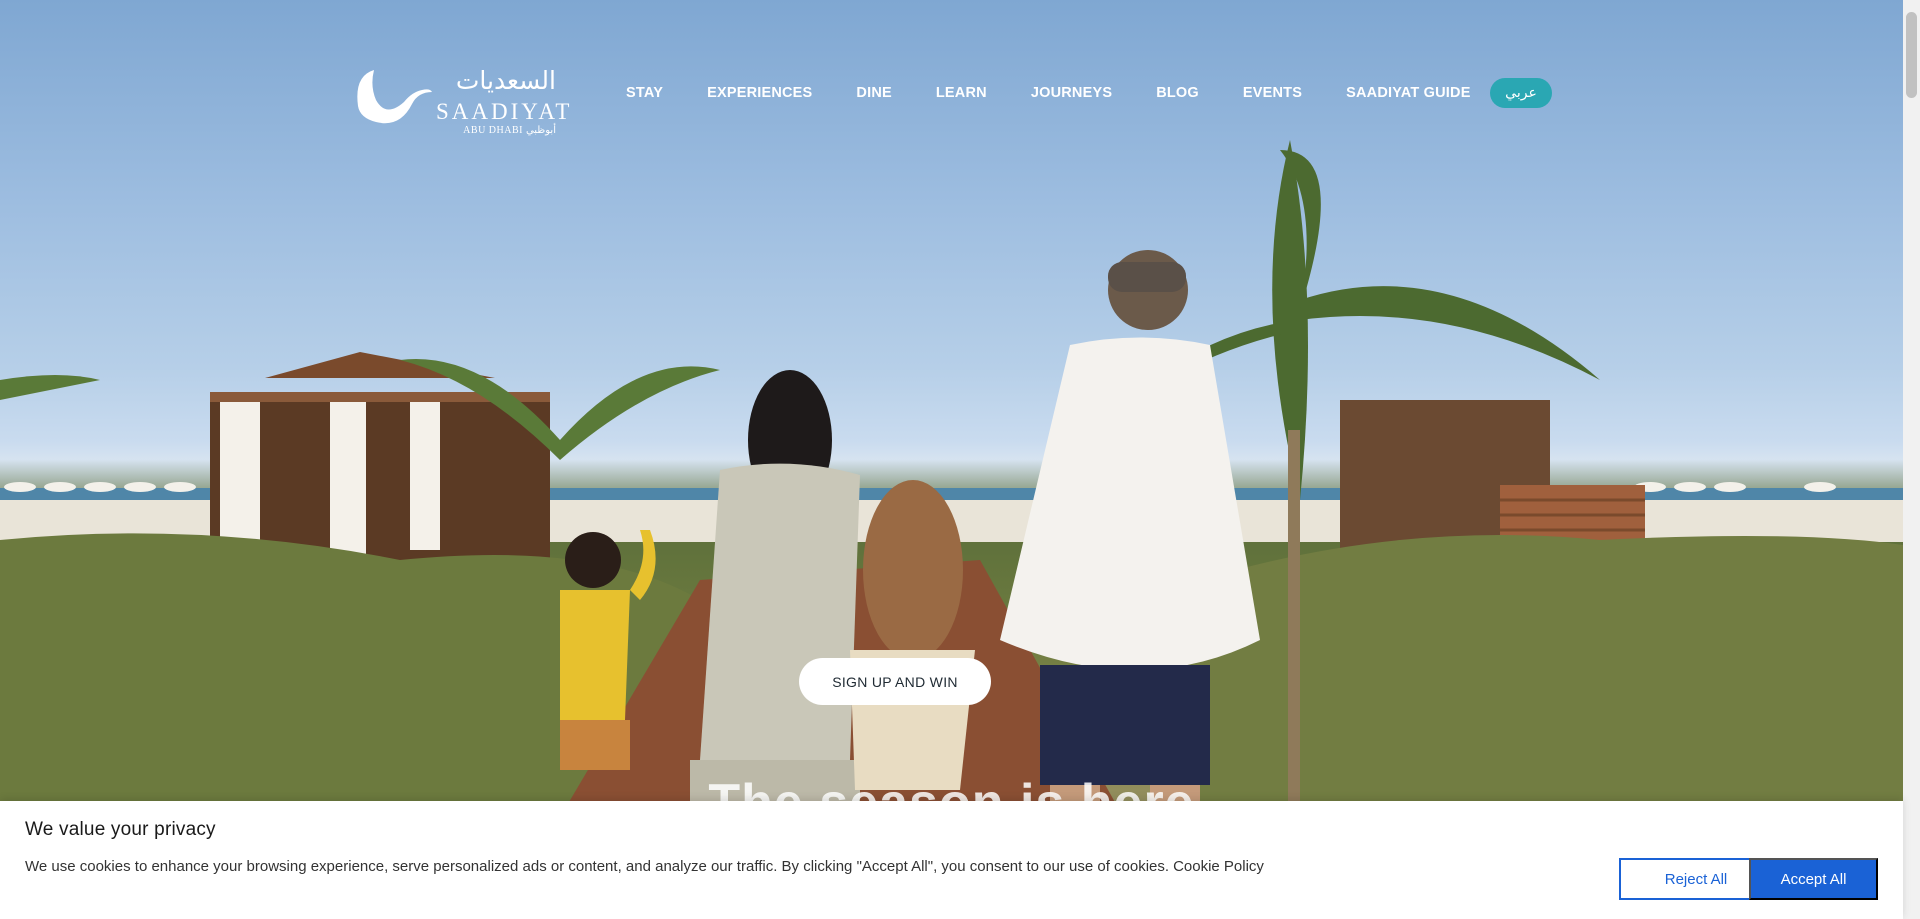 This screenshot has height=919, width=1920. Describe the element at coordinates (961, 93) in the screenshot. I see `nav-item-learn: LEARN` at that location.